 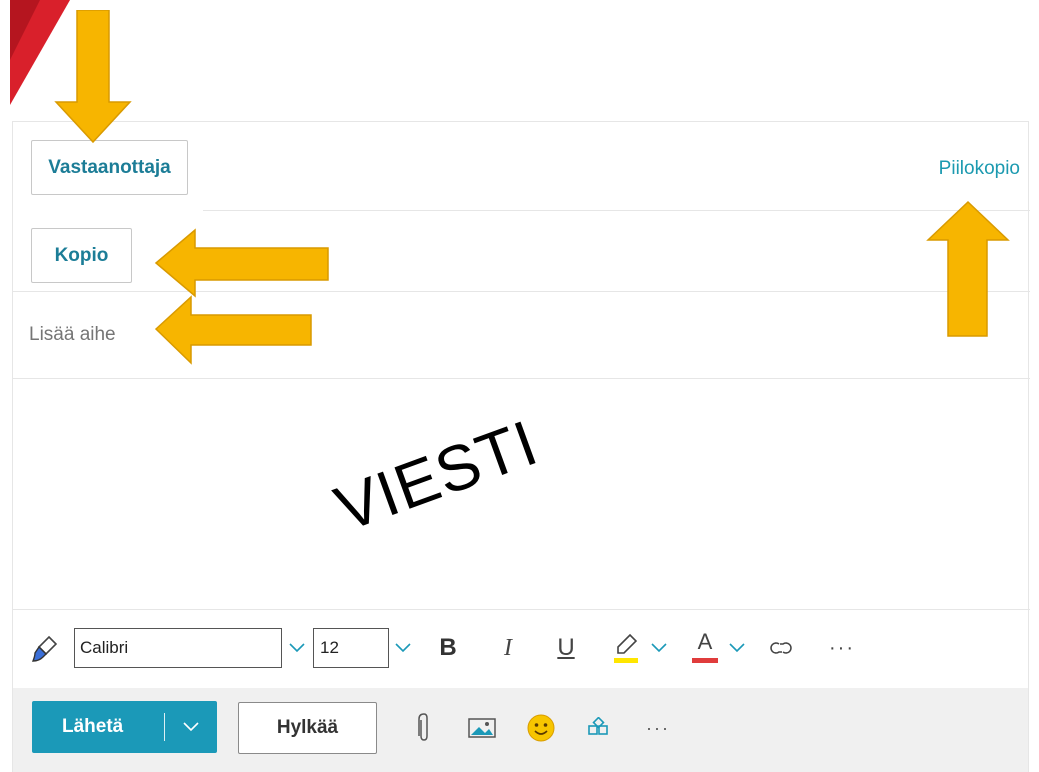 What do you see at coordinates (781, 648) in the screenshot?
I see `link-icon` at bounding box center [781, 648].